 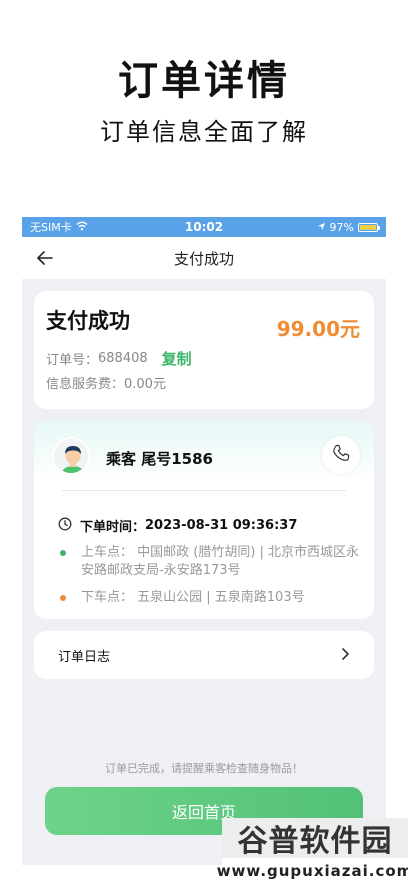 What do you see at coordinates (90, 227) in the screenshot?
I see `status-left: 无SIM卡` at bounding box center [90, 227].